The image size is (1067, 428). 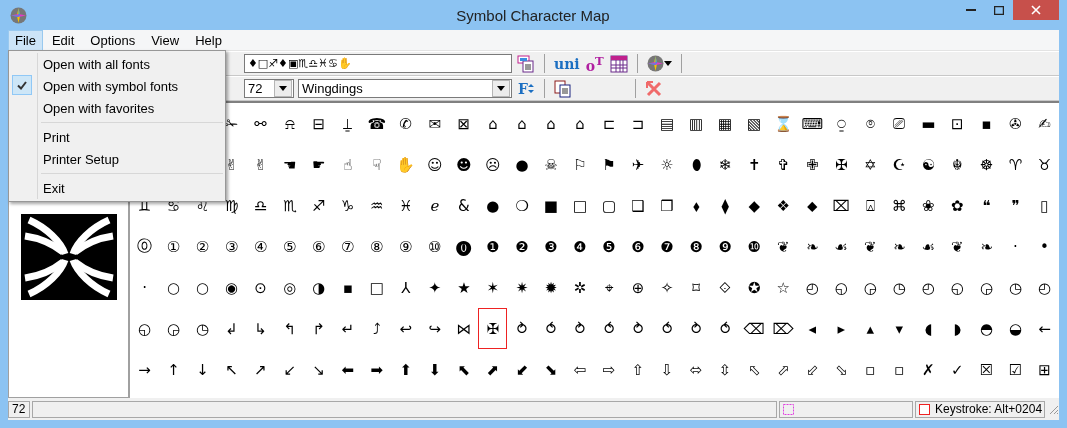 What do you see at coordinates (1015, 164) in the screenshot?
I see `character-cell: ♈` at bounding box center [1015, 164].